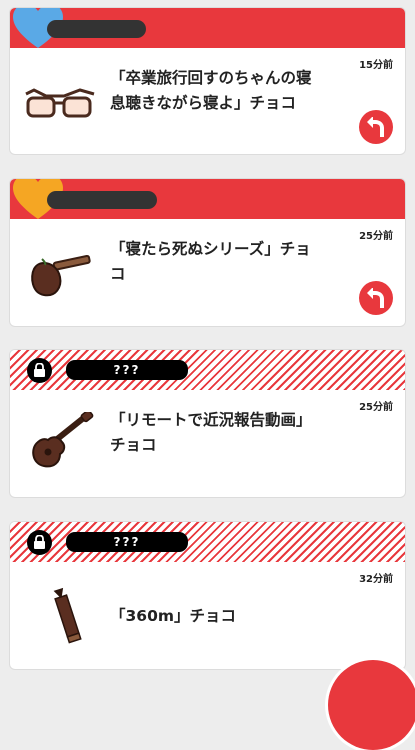  Describe the element at coordinates (211, 432) in the screenshot. I see `card-title: 「リモートで近況報告動画」チョコ` at that location.